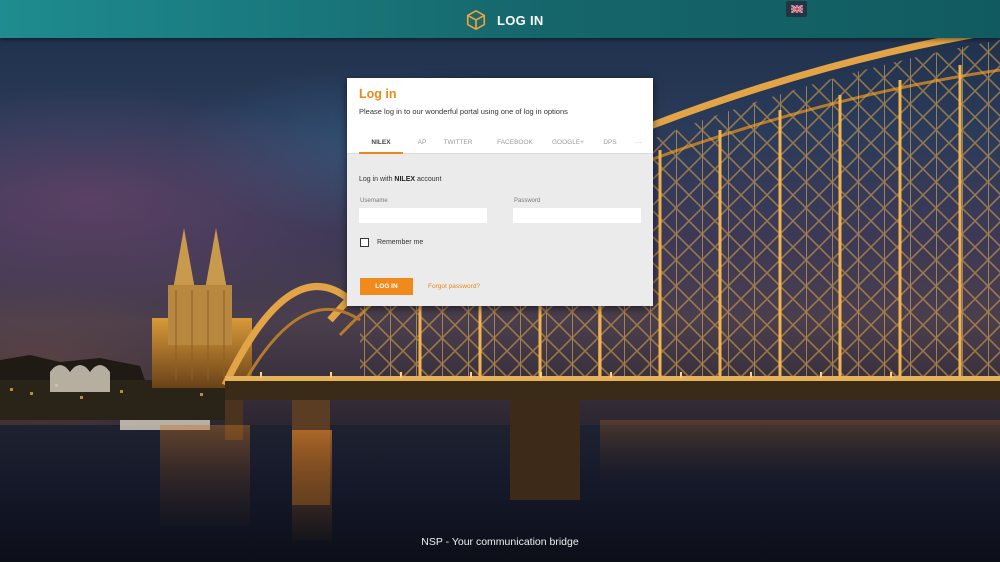  What do you see at coordinates (386, 286) in the screenshot?
I see `login-button: LOG IN` at bounding box center [386, 286].